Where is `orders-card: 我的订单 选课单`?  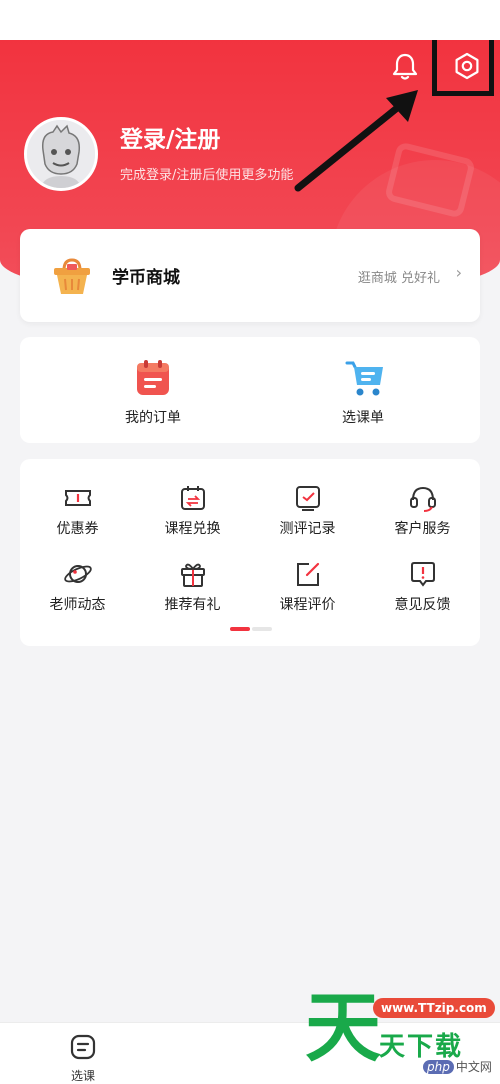 orders-card: 我的订单 选课单 is located at coordinates (250, 390).